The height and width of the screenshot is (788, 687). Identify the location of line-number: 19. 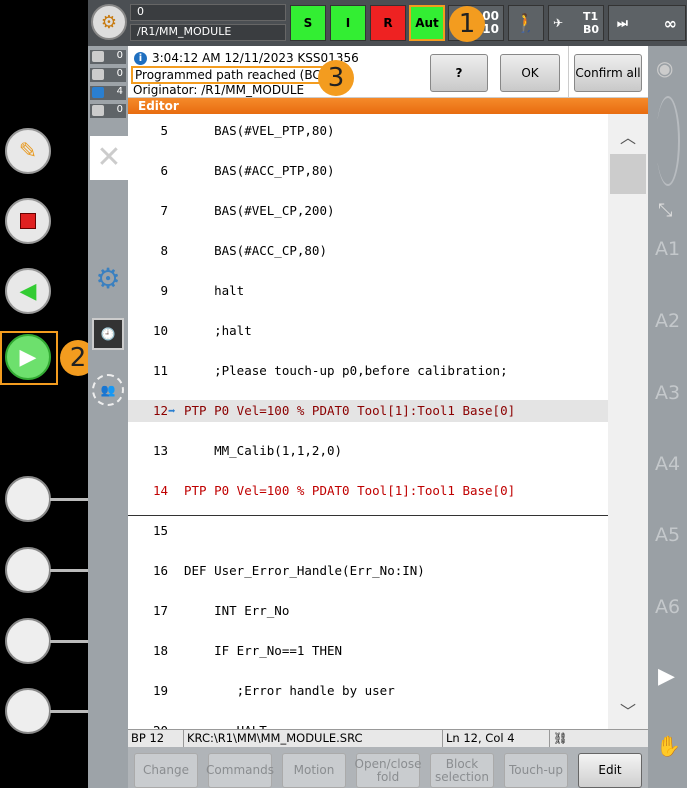
(160, 690).